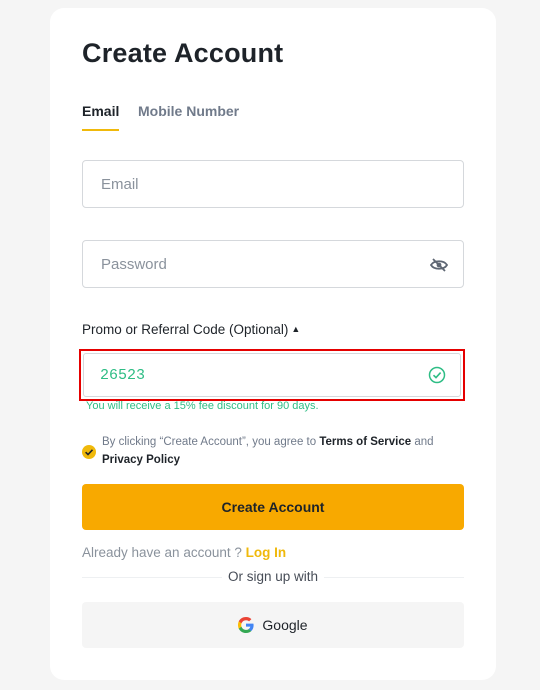 The width and height of the screenshot is (540, 690). What do you see at coordinates (101, 117) in the screenshot?
I see `tab-email: Email` at bounding box center [101, 117].